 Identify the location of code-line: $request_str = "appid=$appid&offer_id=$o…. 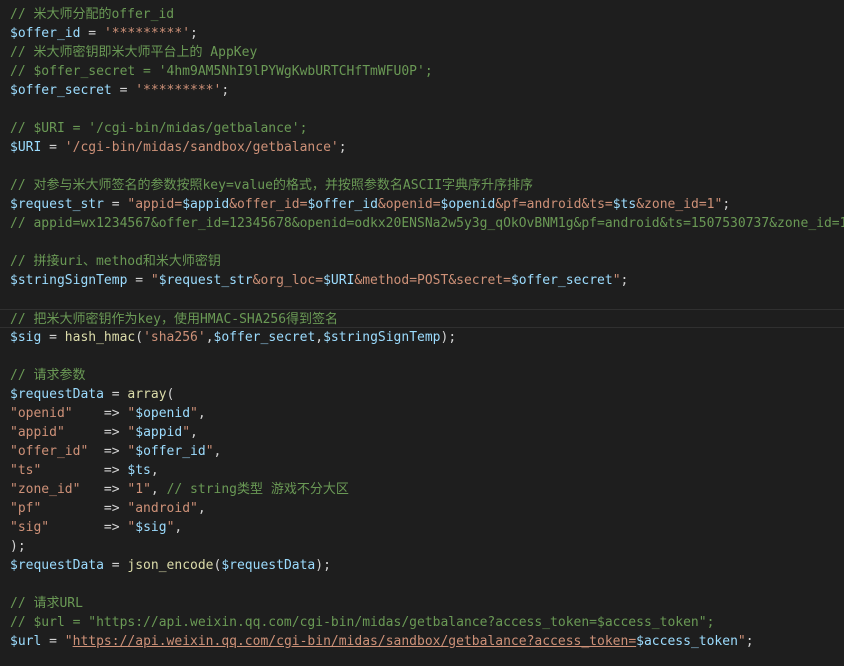
(422, 204).